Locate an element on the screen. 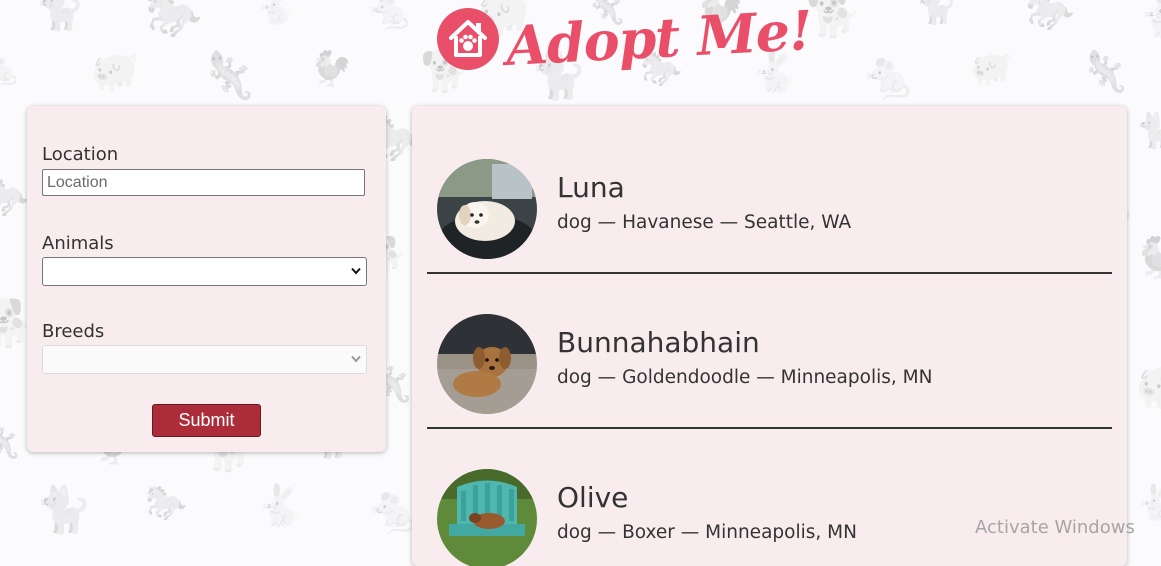 This screenshot has width=1161, height=566. animal-doodle: 🐖 is located at coordinates (1148, 385).